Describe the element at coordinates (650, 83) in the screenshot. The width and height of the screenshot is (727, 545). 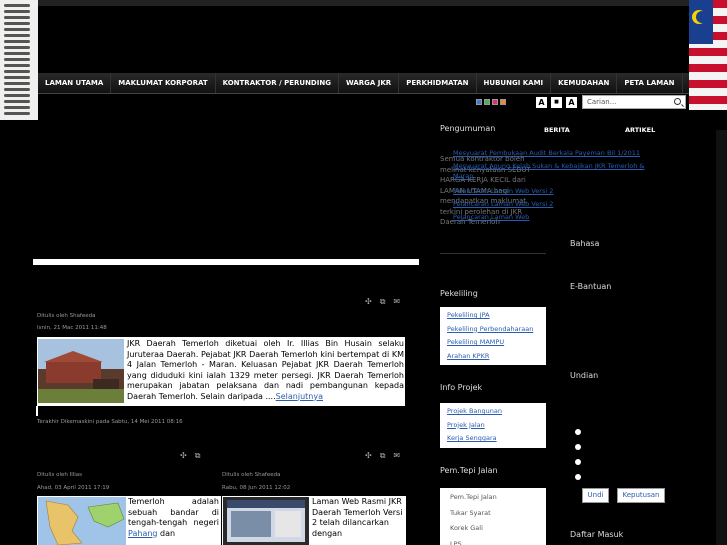
I see `nav-peta-laman: PETA LAMAN` at that location.